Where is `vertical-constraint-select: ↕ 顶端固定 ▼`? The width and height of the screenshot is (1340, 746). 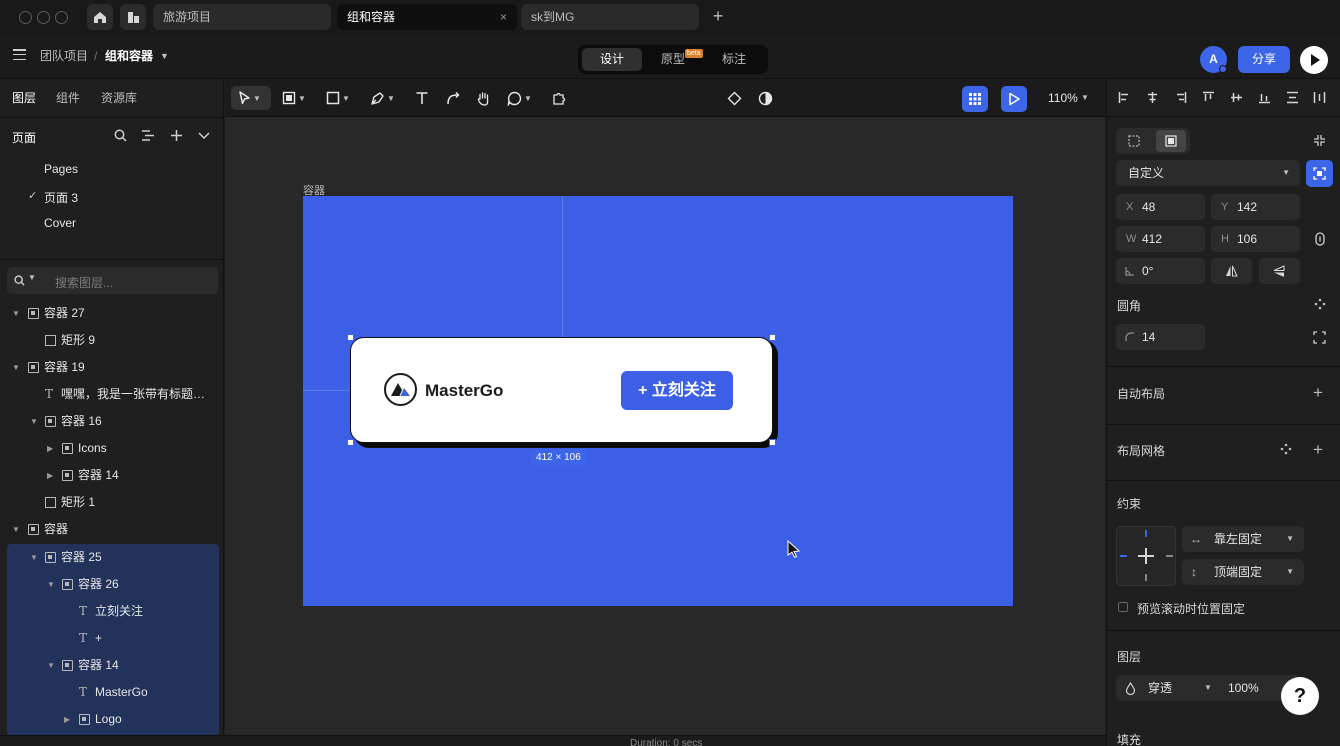 vertical-constraint-select: ↕ 顶端固定 ▼ is located at coordinates (1243, 572).